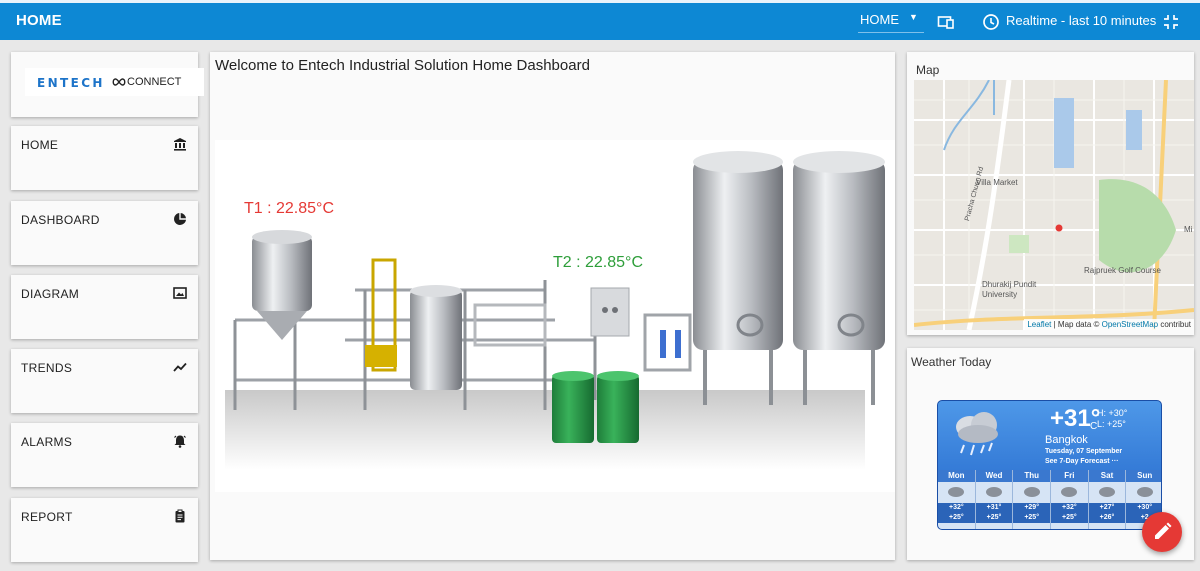  I want to click on bell-icon, so click(180, 441).